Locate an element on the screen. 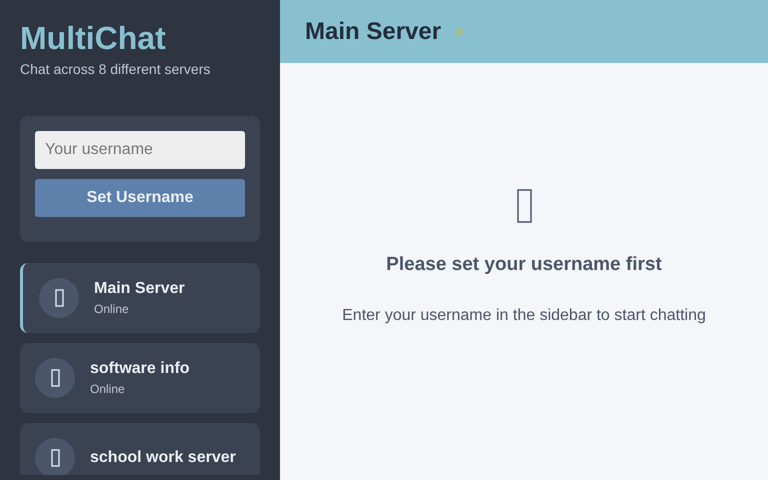 The image size is (768, 480). app-title: MultiChat is located at coordinates (93, 38).